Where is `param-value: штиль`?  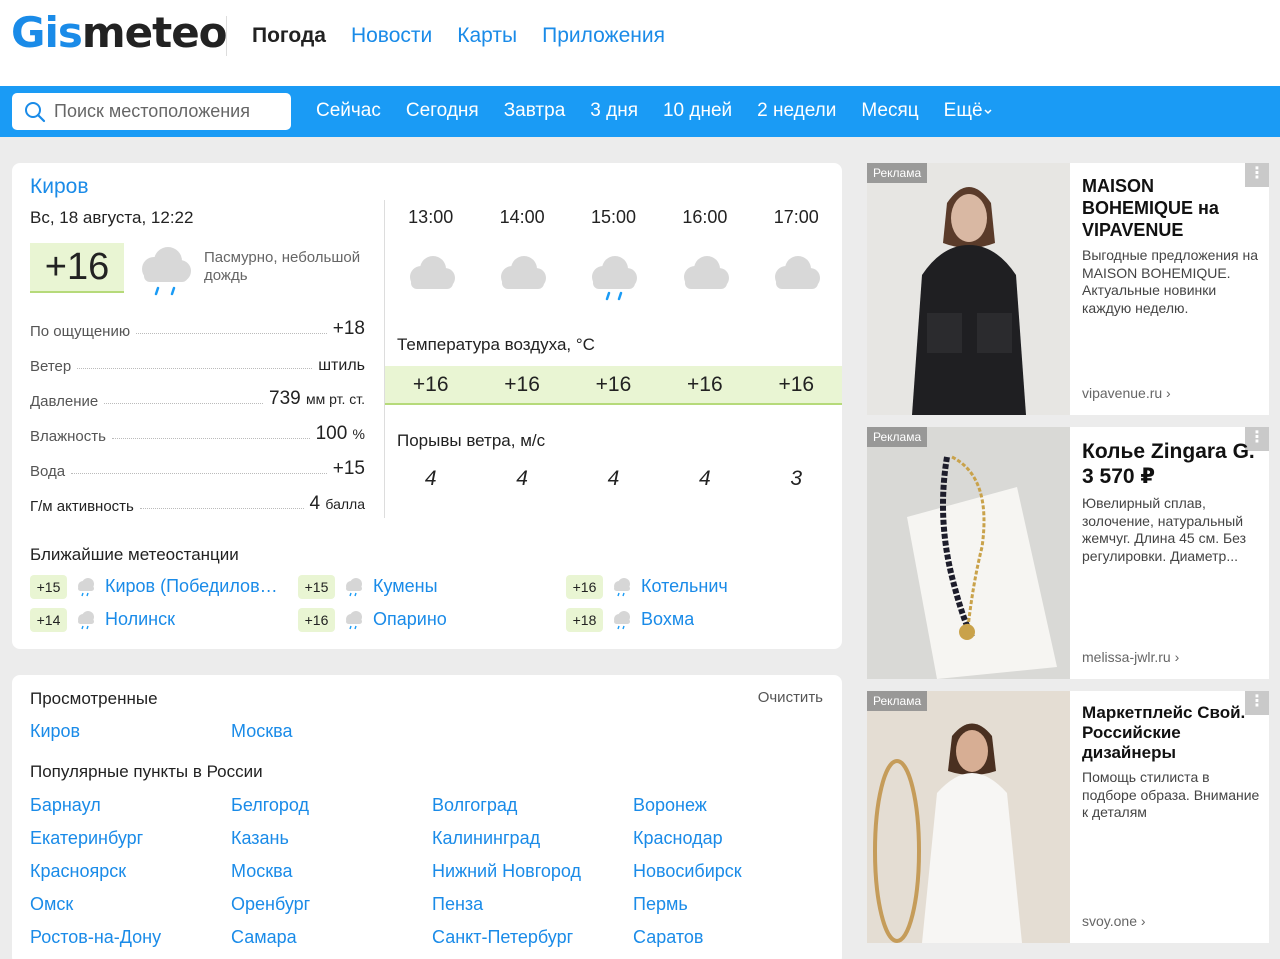 param-value: штиль is located at coordinates (341, 365).